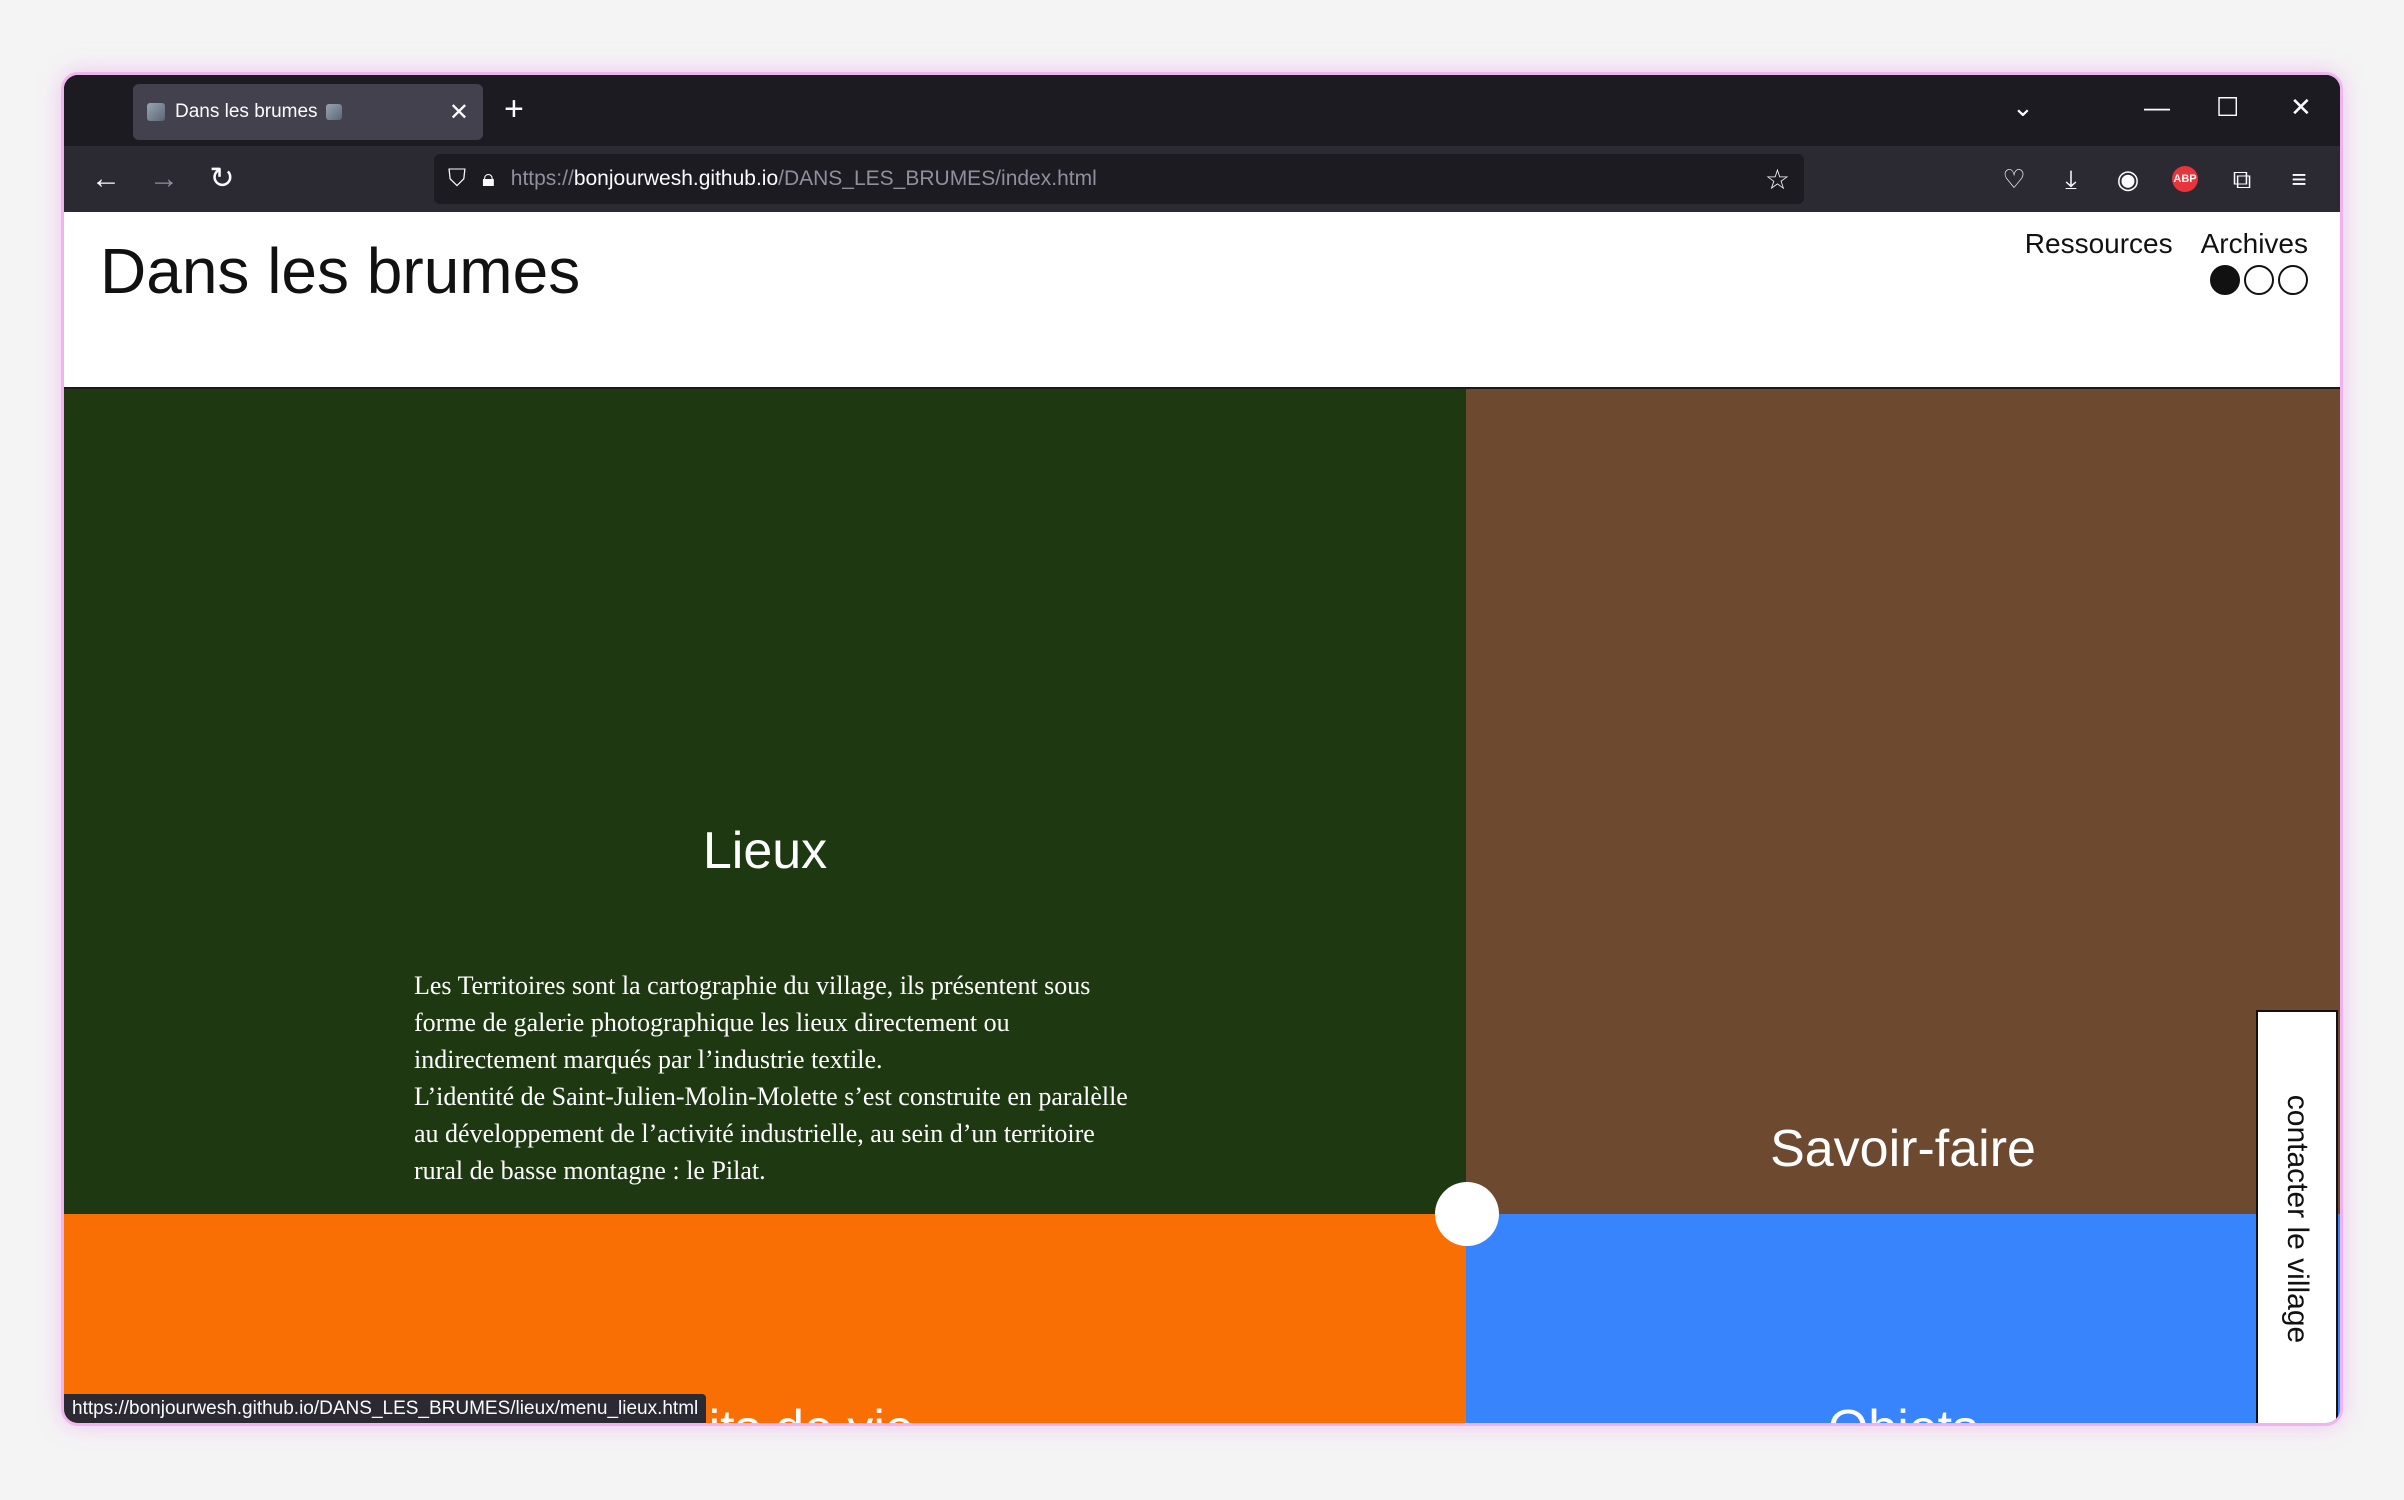  What do you see at coordinates (1467, 1214) in the screenshot?
I see `center-cursor-circle` at bounding box center [1467, 1214].